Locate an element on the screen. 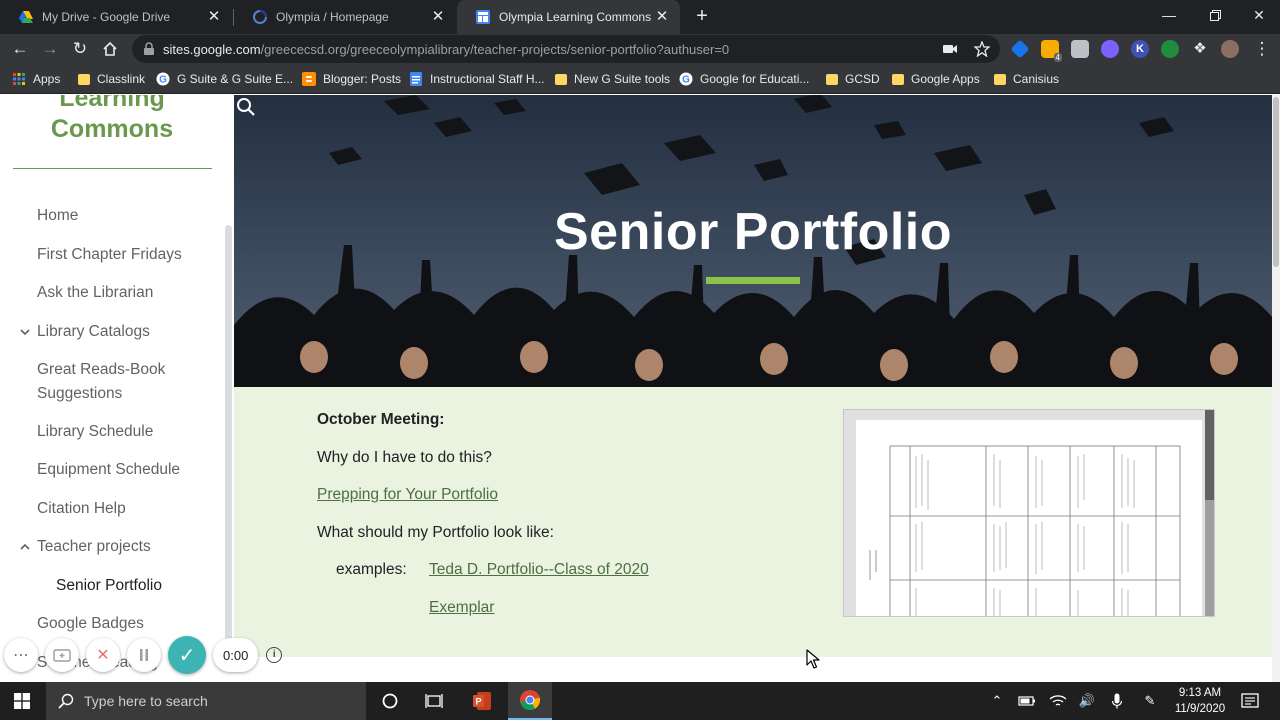 This screenshot has width=1280, height=720. home-button is located at coordinates (110, 49).